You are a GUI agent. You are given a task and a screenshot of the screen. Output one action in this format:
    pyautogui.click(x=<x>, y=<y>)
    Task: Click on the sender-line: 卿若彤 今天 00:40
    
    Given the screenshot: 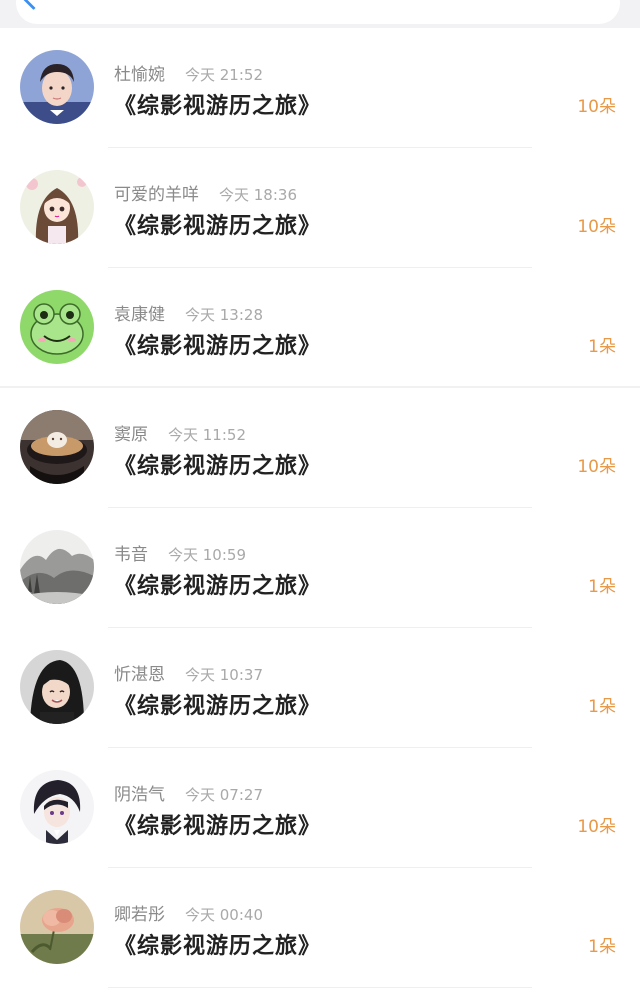 What is the action you would take?
    pyautogui.click(x=188, y=912)
    